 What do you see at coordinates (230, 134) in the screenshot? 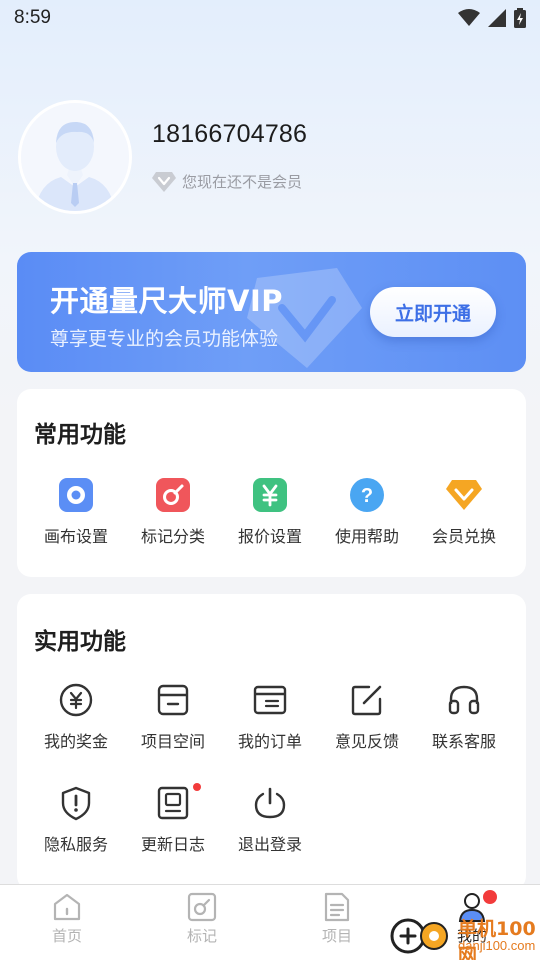
I see `phone-number: 18166704786` at bounding box center [230, 134].